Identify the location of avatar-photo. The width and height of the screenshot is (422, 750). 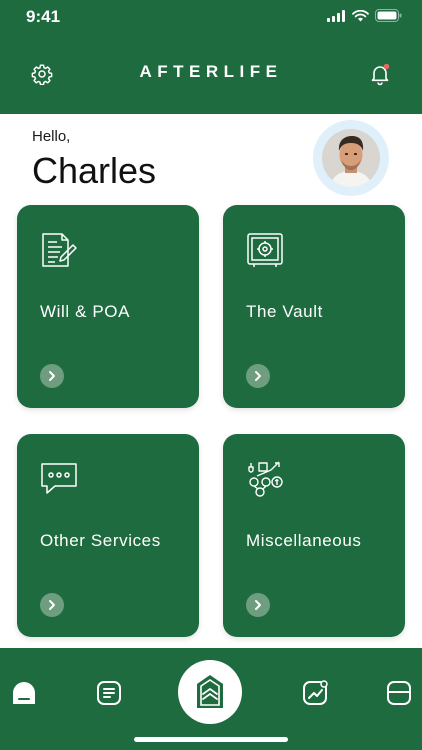
(351, 158).